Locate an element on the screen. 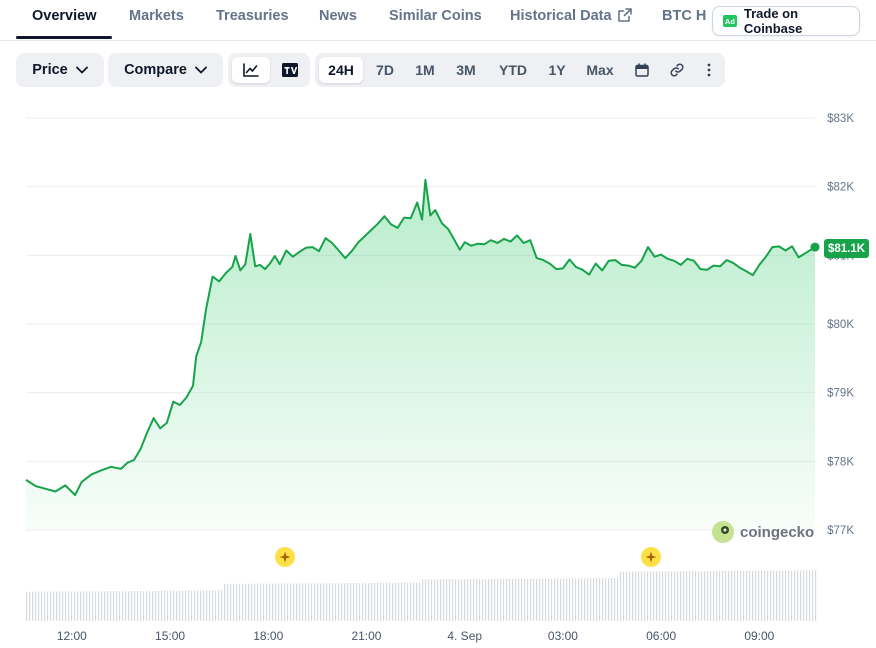 Image resolution: width=876 pixels, height=648 pixels. x-tick-label: 4. Sep is located at coordinates (464, 636).